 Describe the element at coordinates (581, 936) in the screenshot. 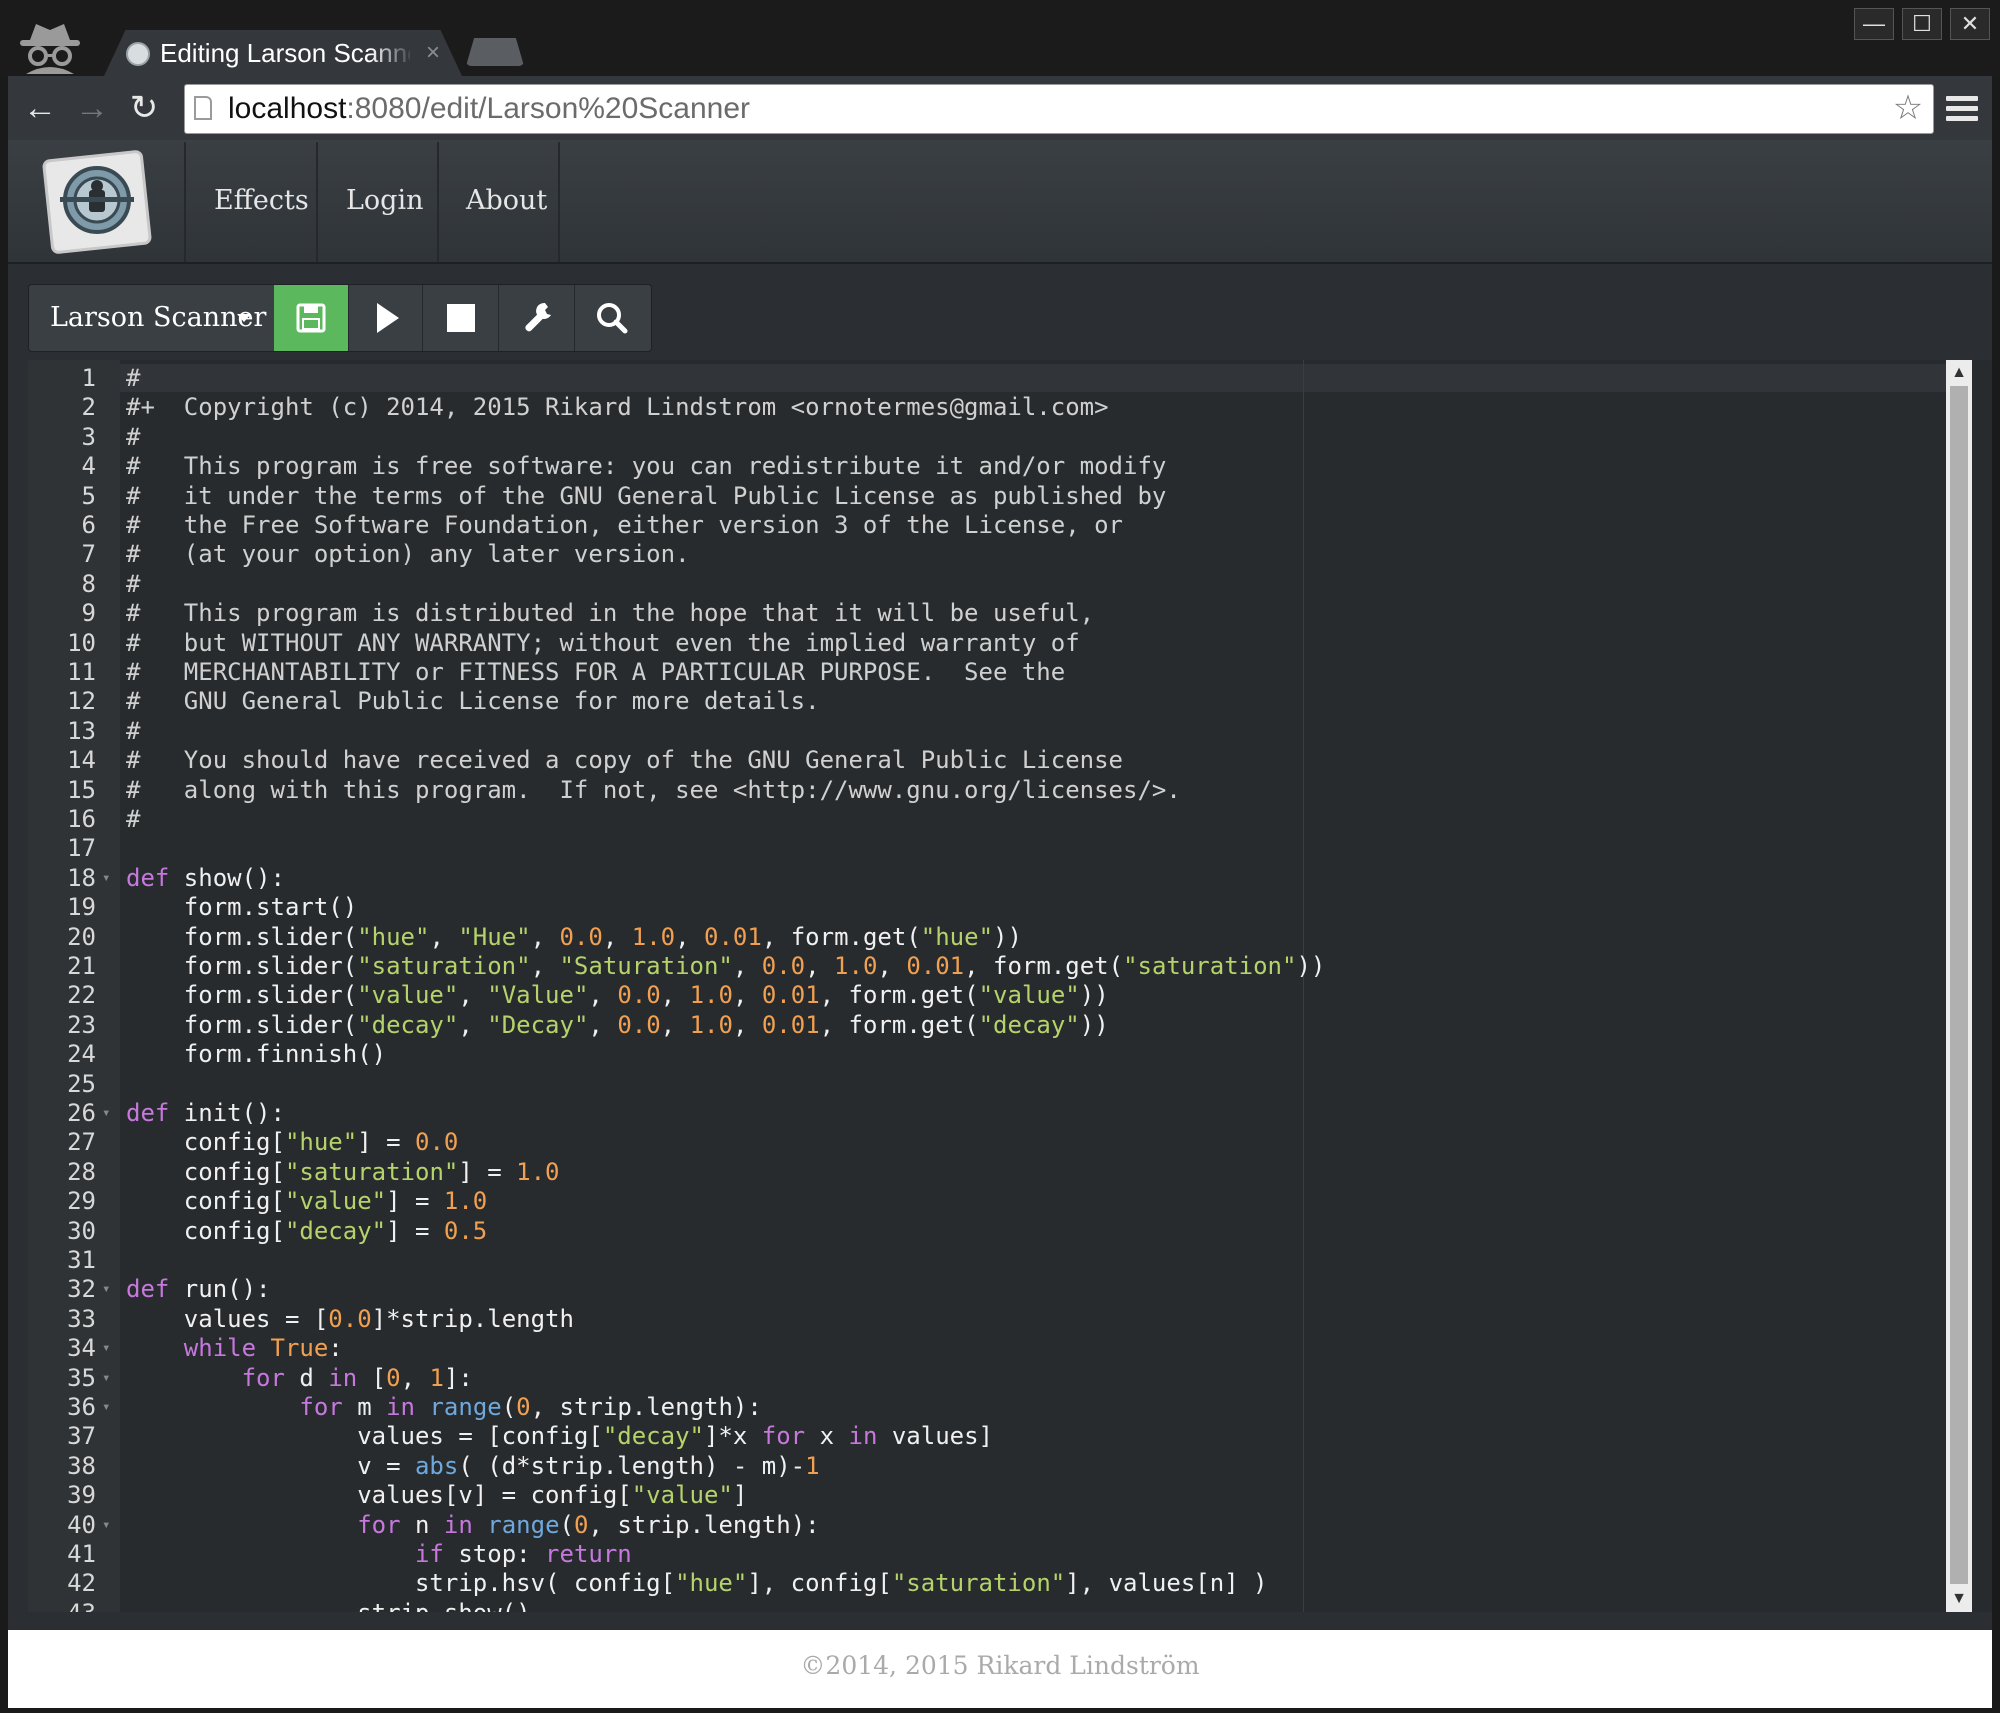

I see `code-token: 0.0` at that location.